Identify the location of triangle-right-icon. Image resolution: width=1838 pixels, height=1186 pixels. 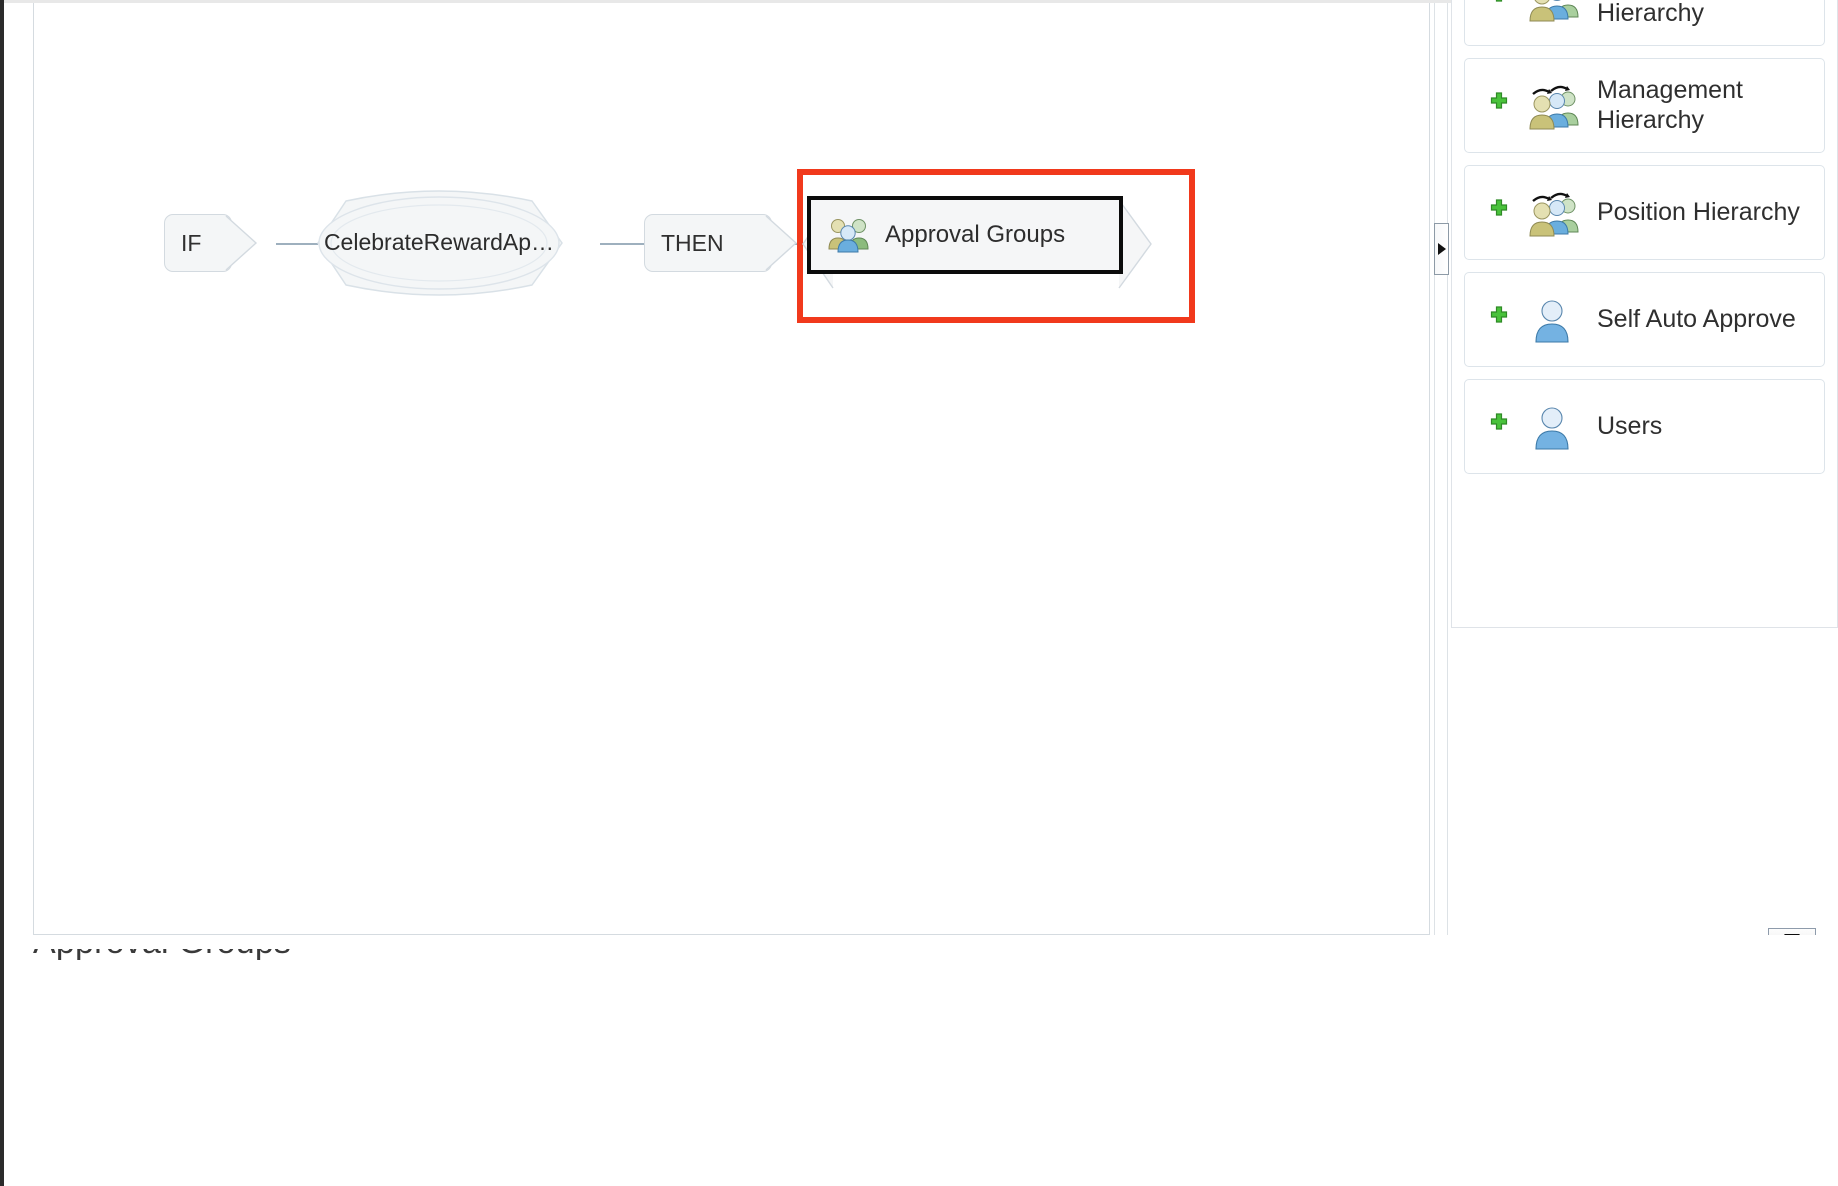
(1441, 249).